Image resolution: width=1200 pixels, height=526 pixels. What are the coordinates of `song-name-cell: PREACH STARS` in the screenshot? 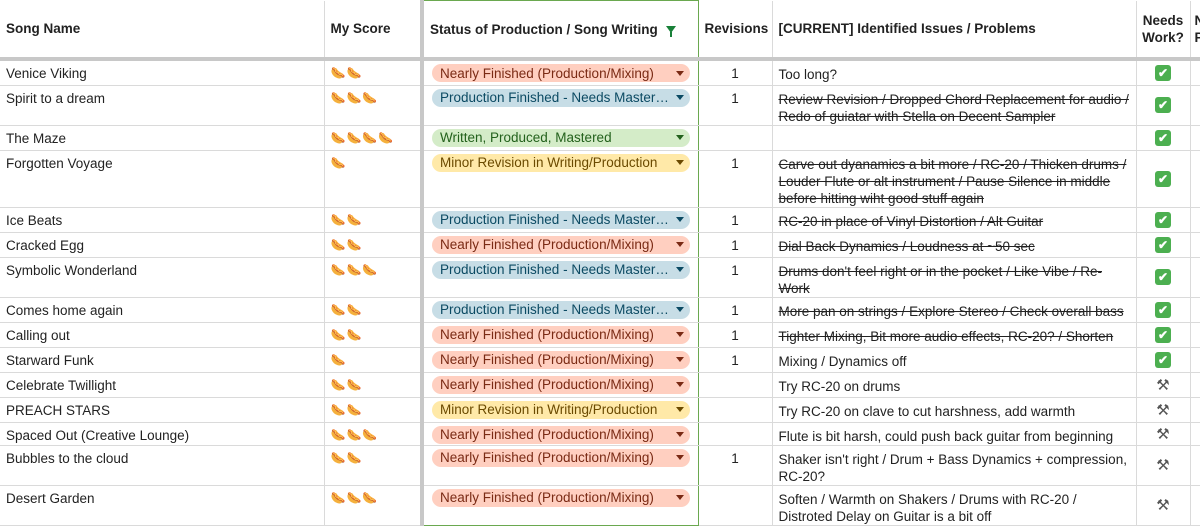 It's located at (162, 410).